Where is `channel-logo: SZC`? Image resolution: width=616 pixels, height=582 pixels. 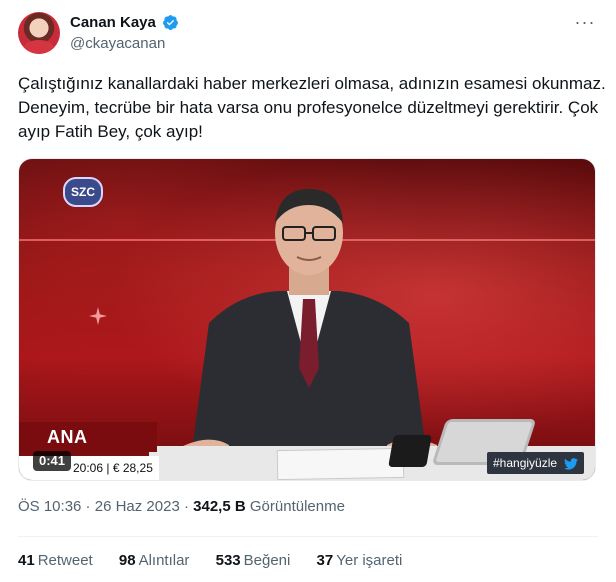
channel-logo: SZC is located at coordinates (83, 192).